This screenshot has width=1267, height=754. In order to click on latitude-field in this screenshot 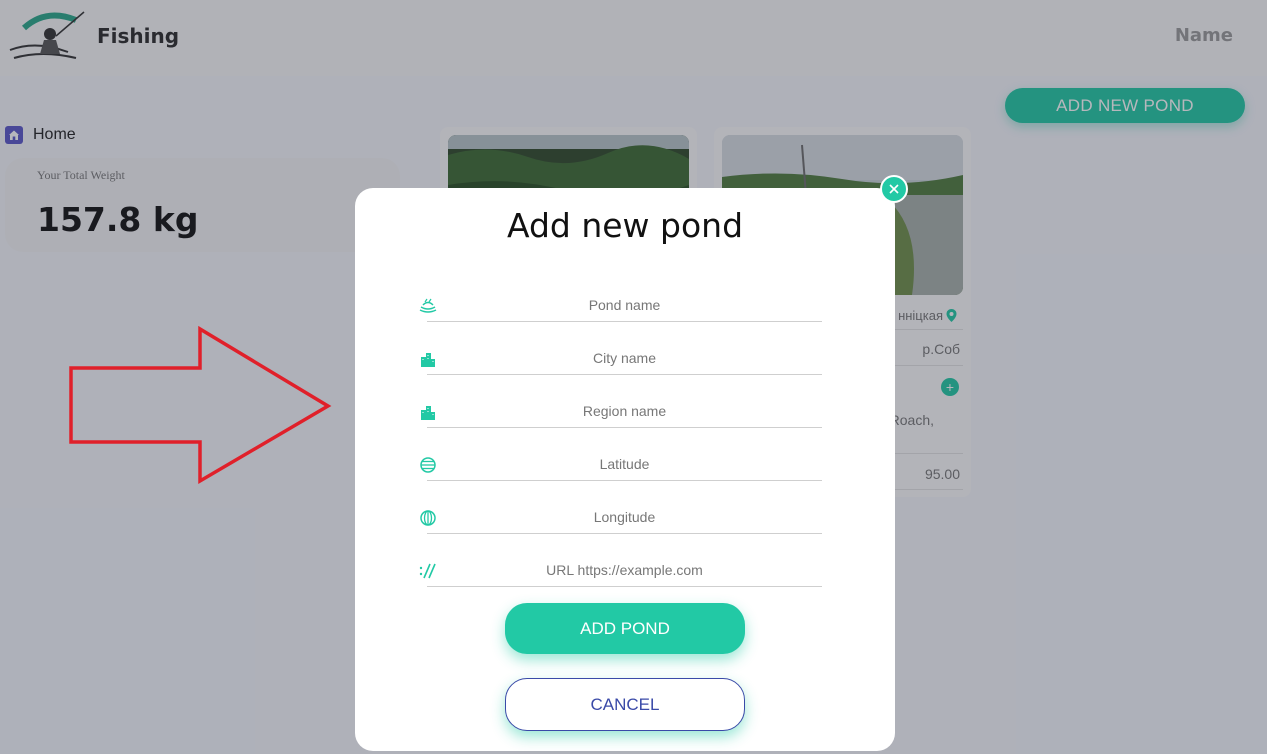, I will do `click(620, 468)`.